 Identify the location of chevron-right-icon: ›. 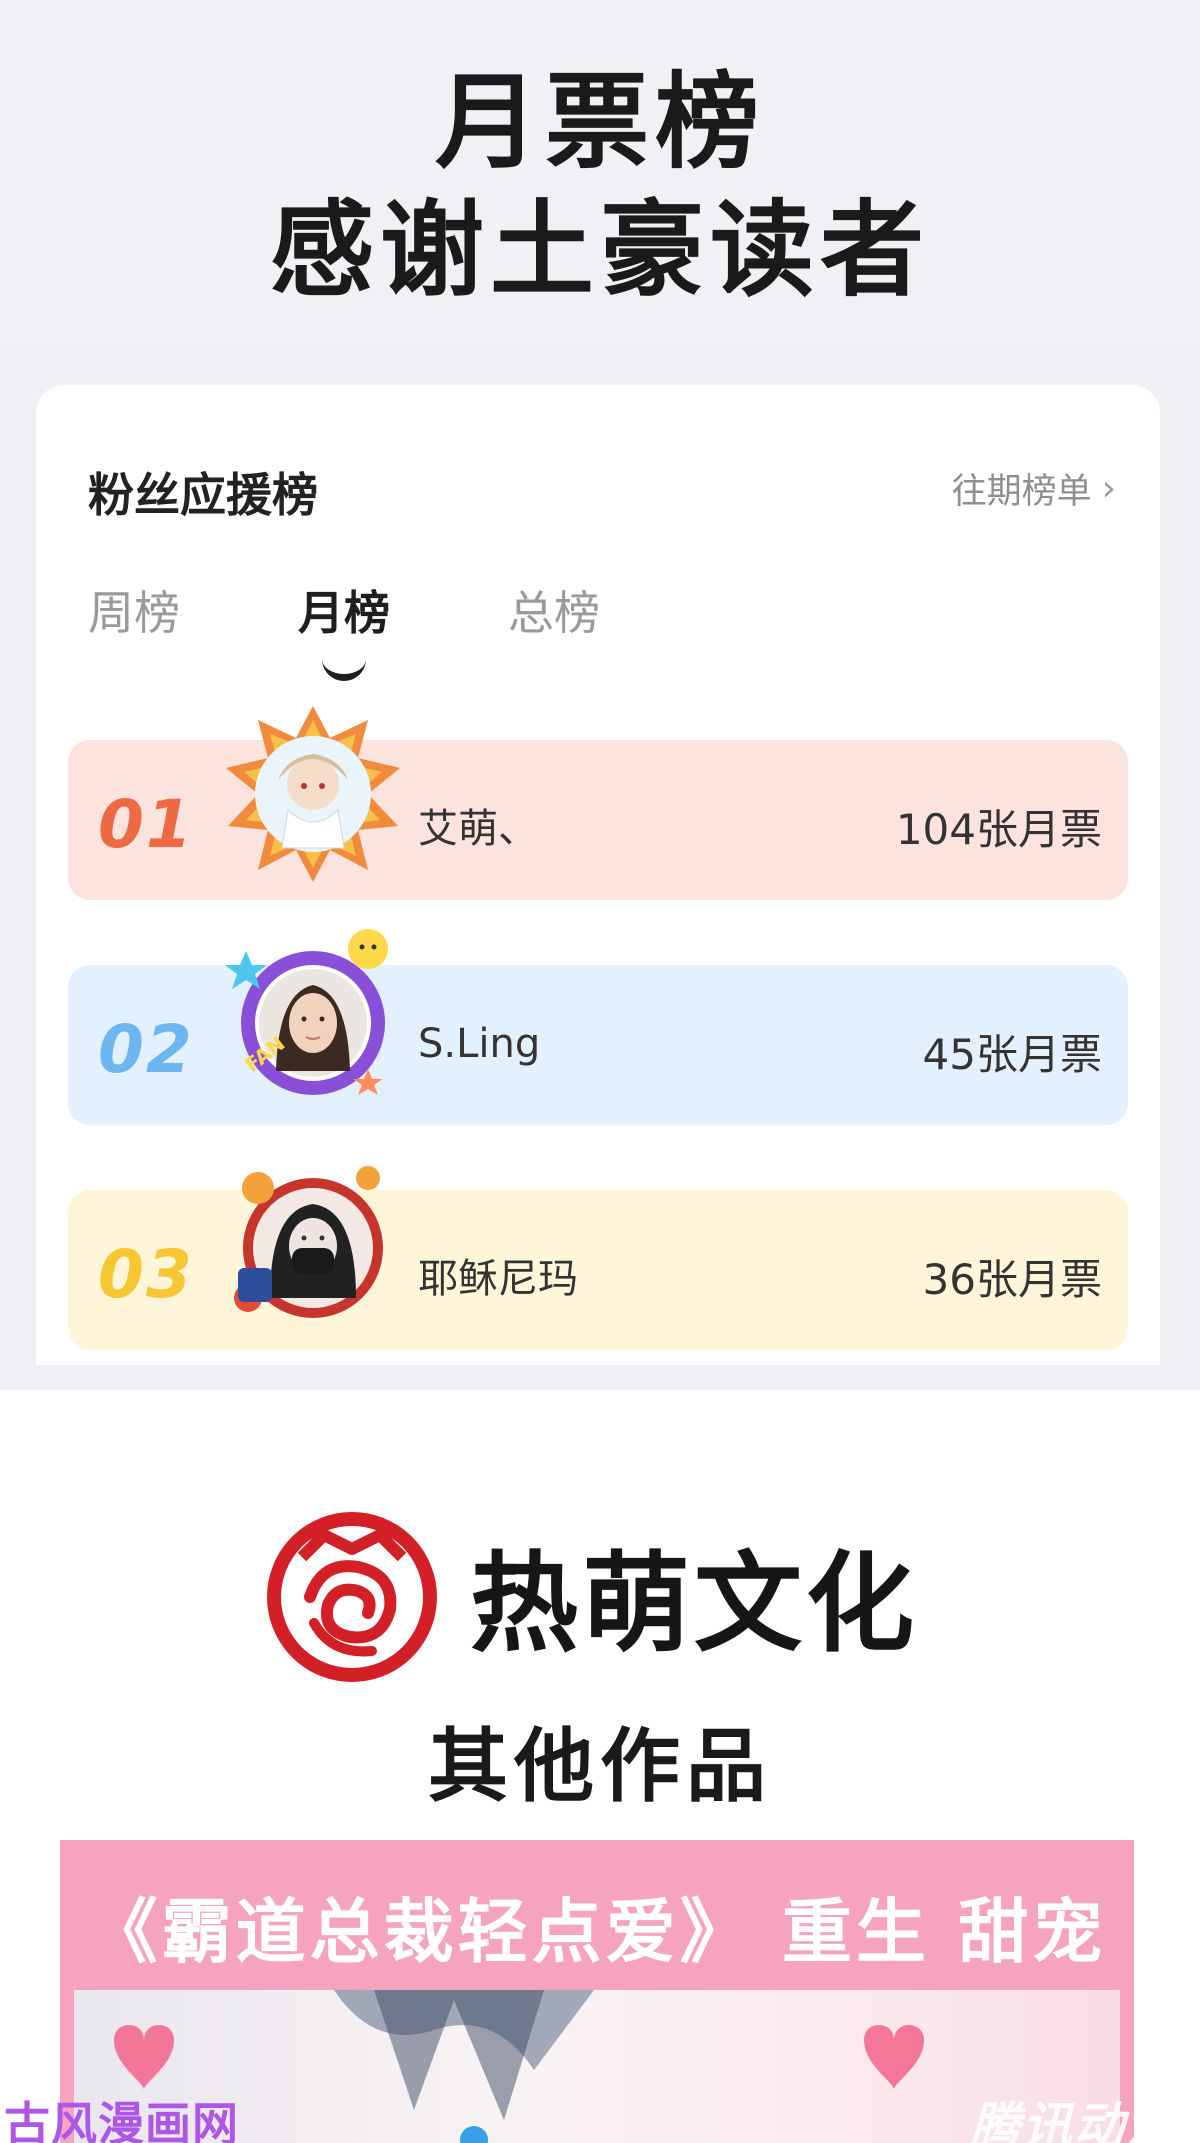
(1108, 488).